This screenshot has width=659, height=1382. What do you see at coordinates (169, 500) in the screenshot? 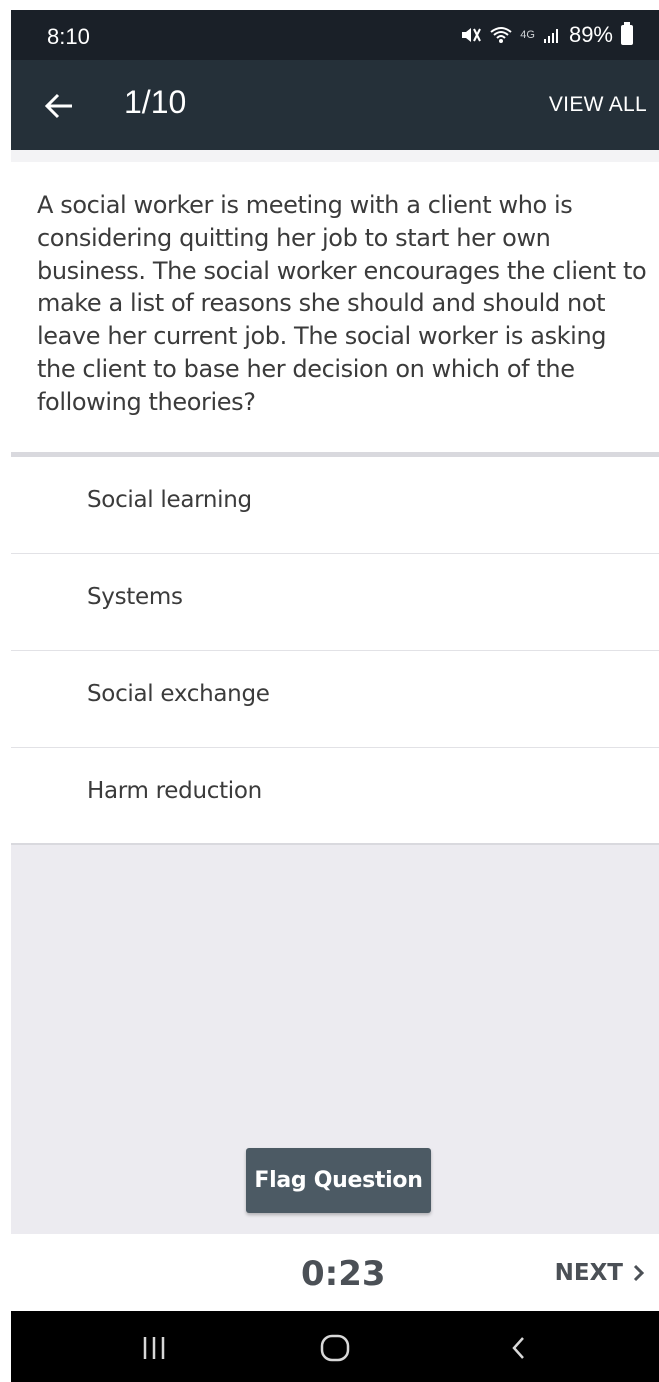
I see `answer-option-label: Social learning` at bounding box center [169, 500].